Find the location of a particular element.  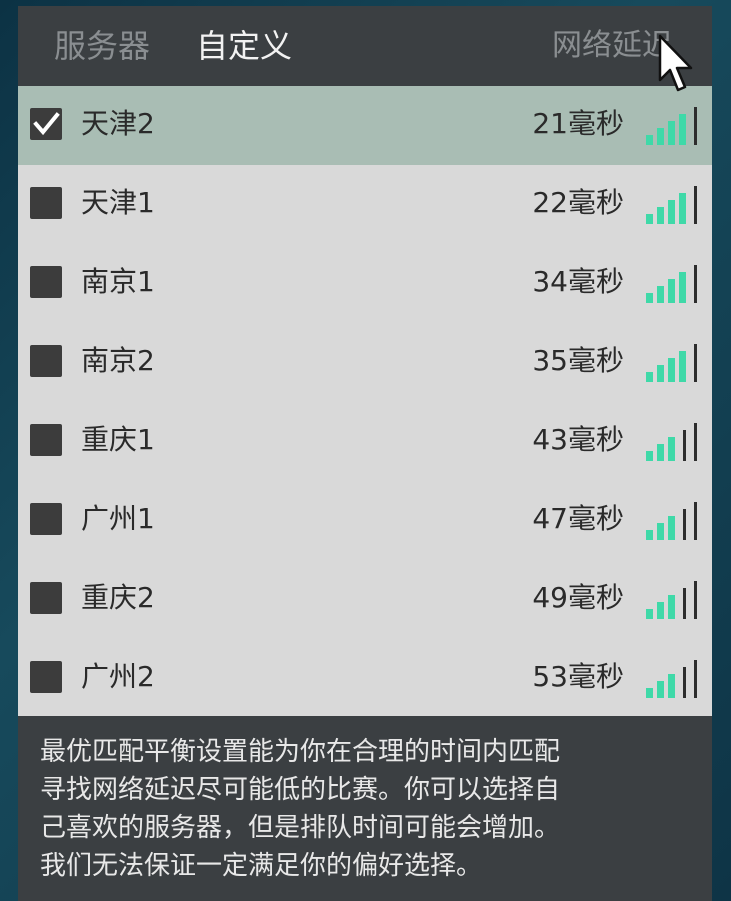

panel-header: 服务器 自定义 网络延迟 is located at coordinates (365, 46).